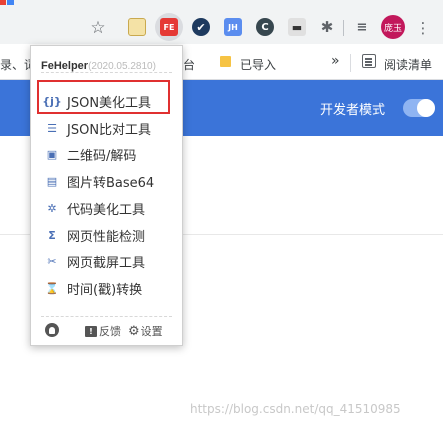 The height and width of the screenshot is (428, 443). I want to click on menu-item-label: 时间(戳)转换, so click(105, 290).